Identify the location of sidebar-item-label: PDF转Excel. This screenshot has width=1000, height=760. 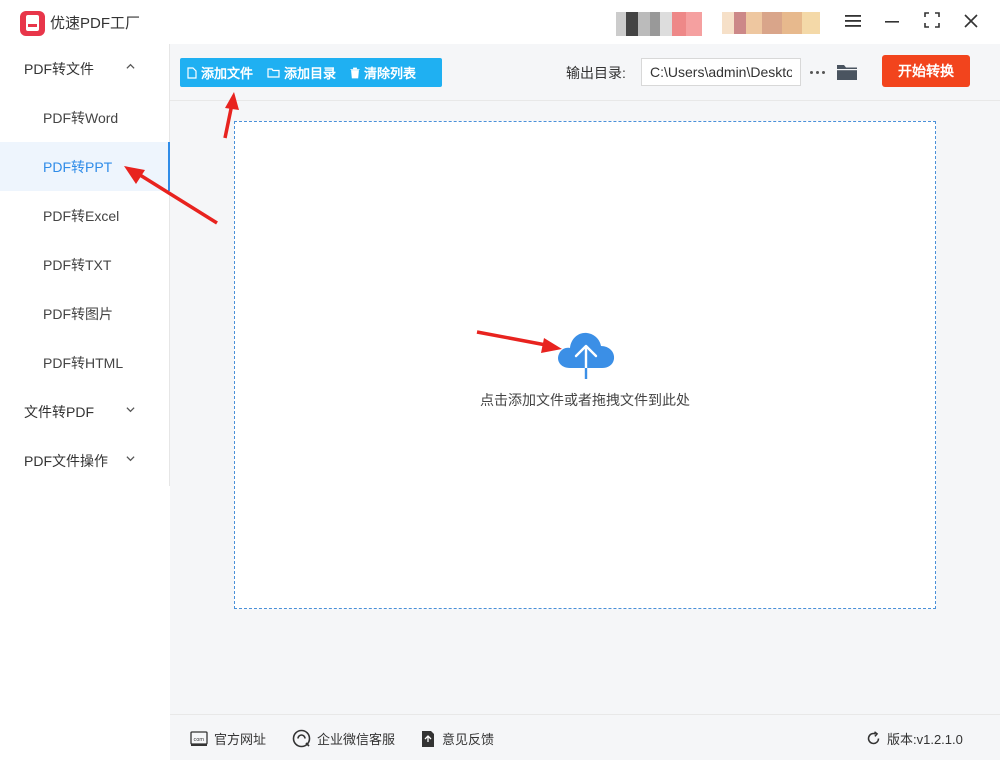
(81, 215).